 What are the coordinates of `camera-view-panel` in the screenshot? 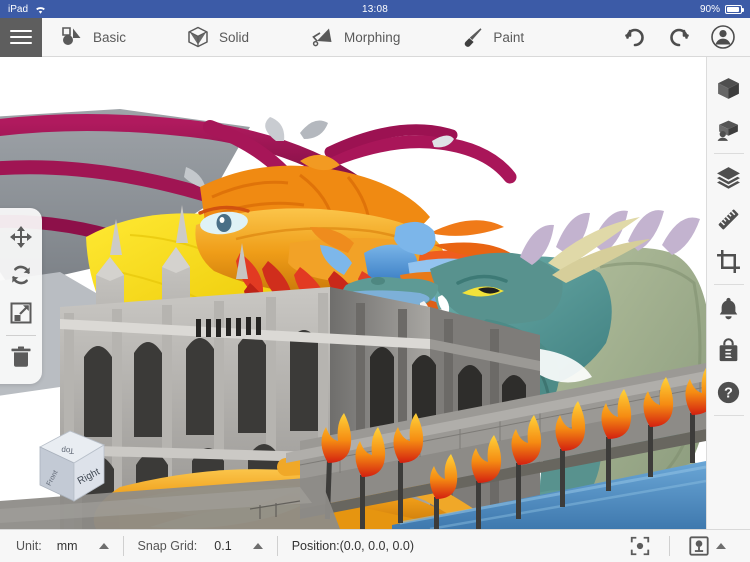 It's located at (728, 130).